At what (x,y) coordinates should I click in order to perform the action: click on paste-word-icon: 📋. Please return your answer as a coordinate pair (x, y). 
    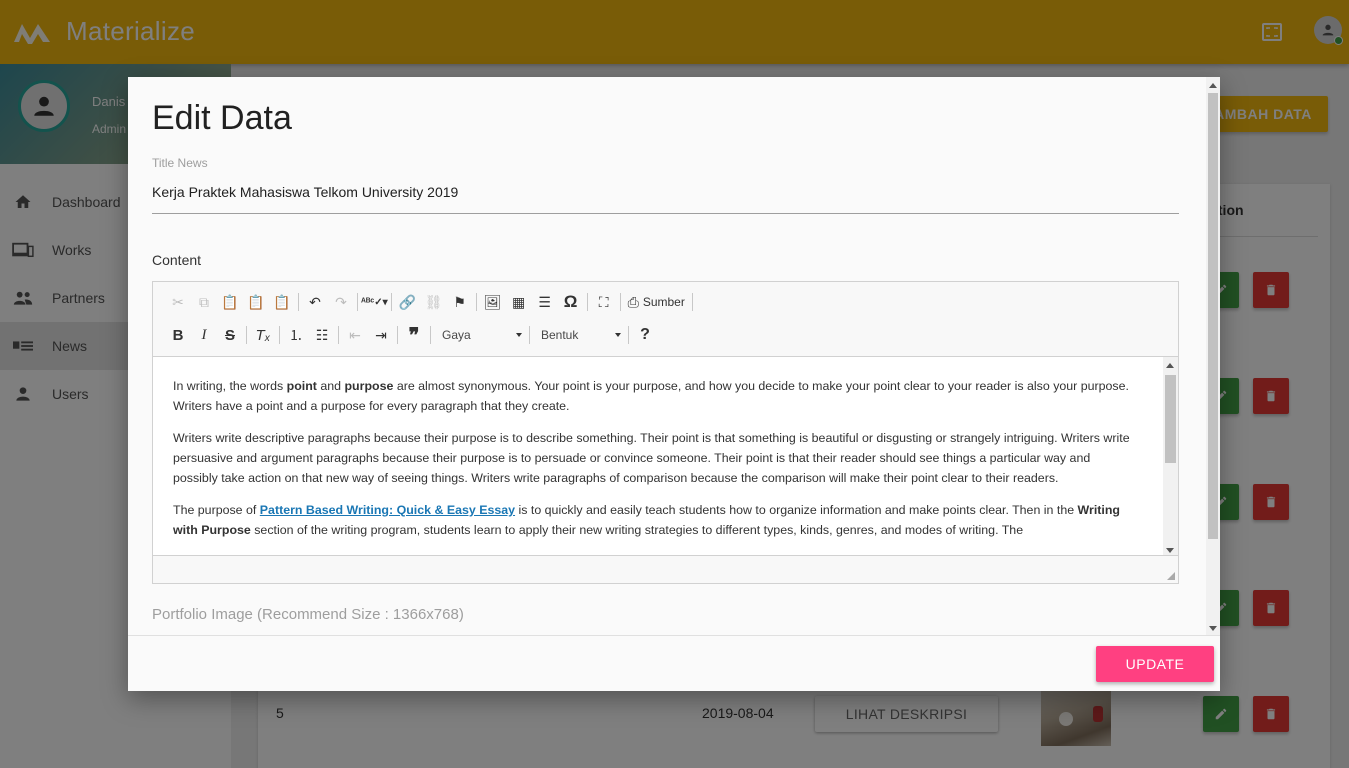
    Looking at the image, I should click on (282, 302).